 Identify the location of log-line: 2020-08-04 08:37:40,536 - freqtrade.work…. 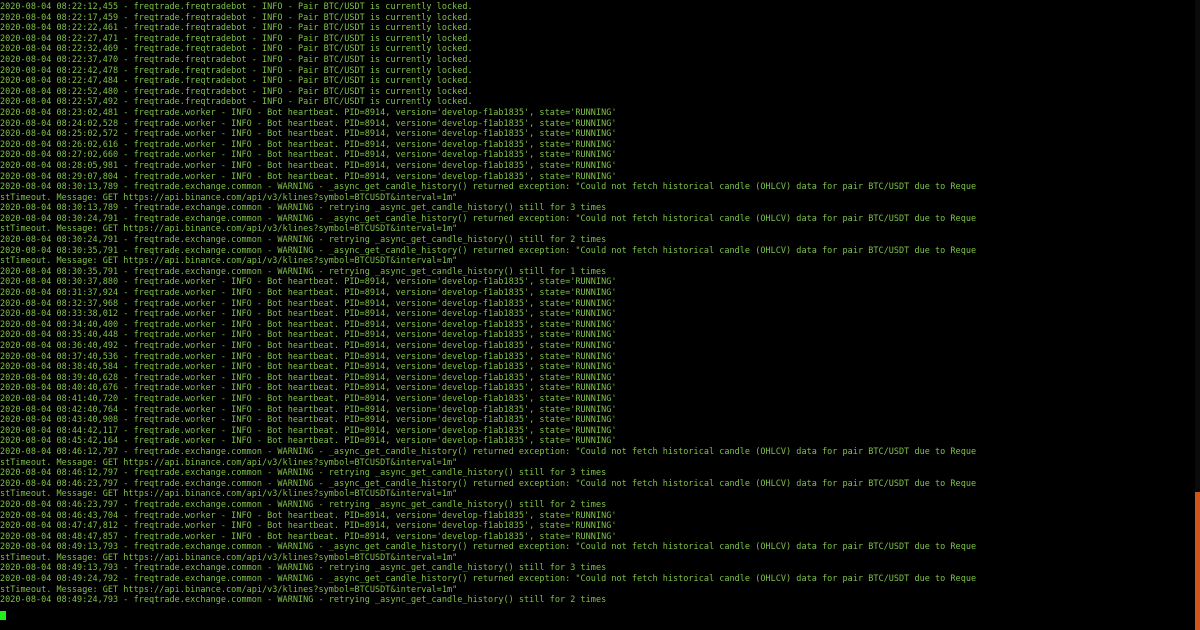
(308, 356).